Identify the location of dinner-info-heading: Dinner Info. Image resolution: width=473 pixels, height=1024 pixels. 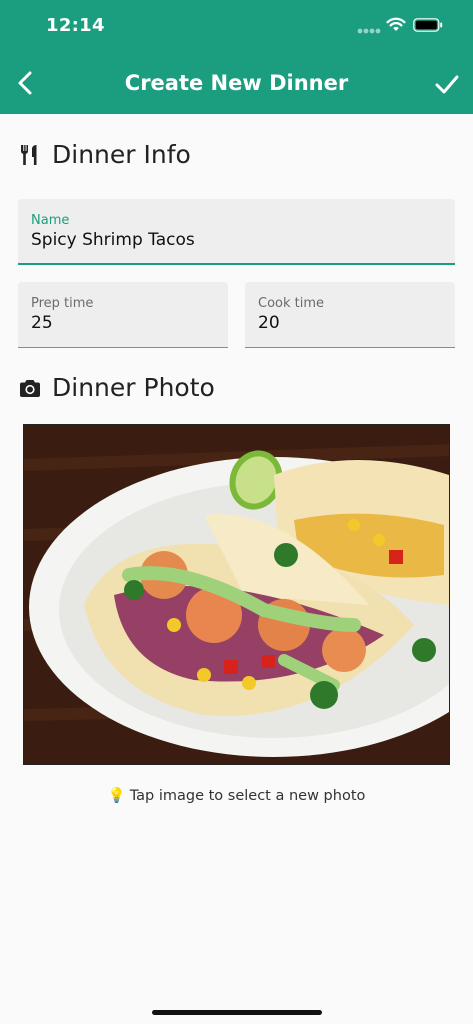
(104, 154).